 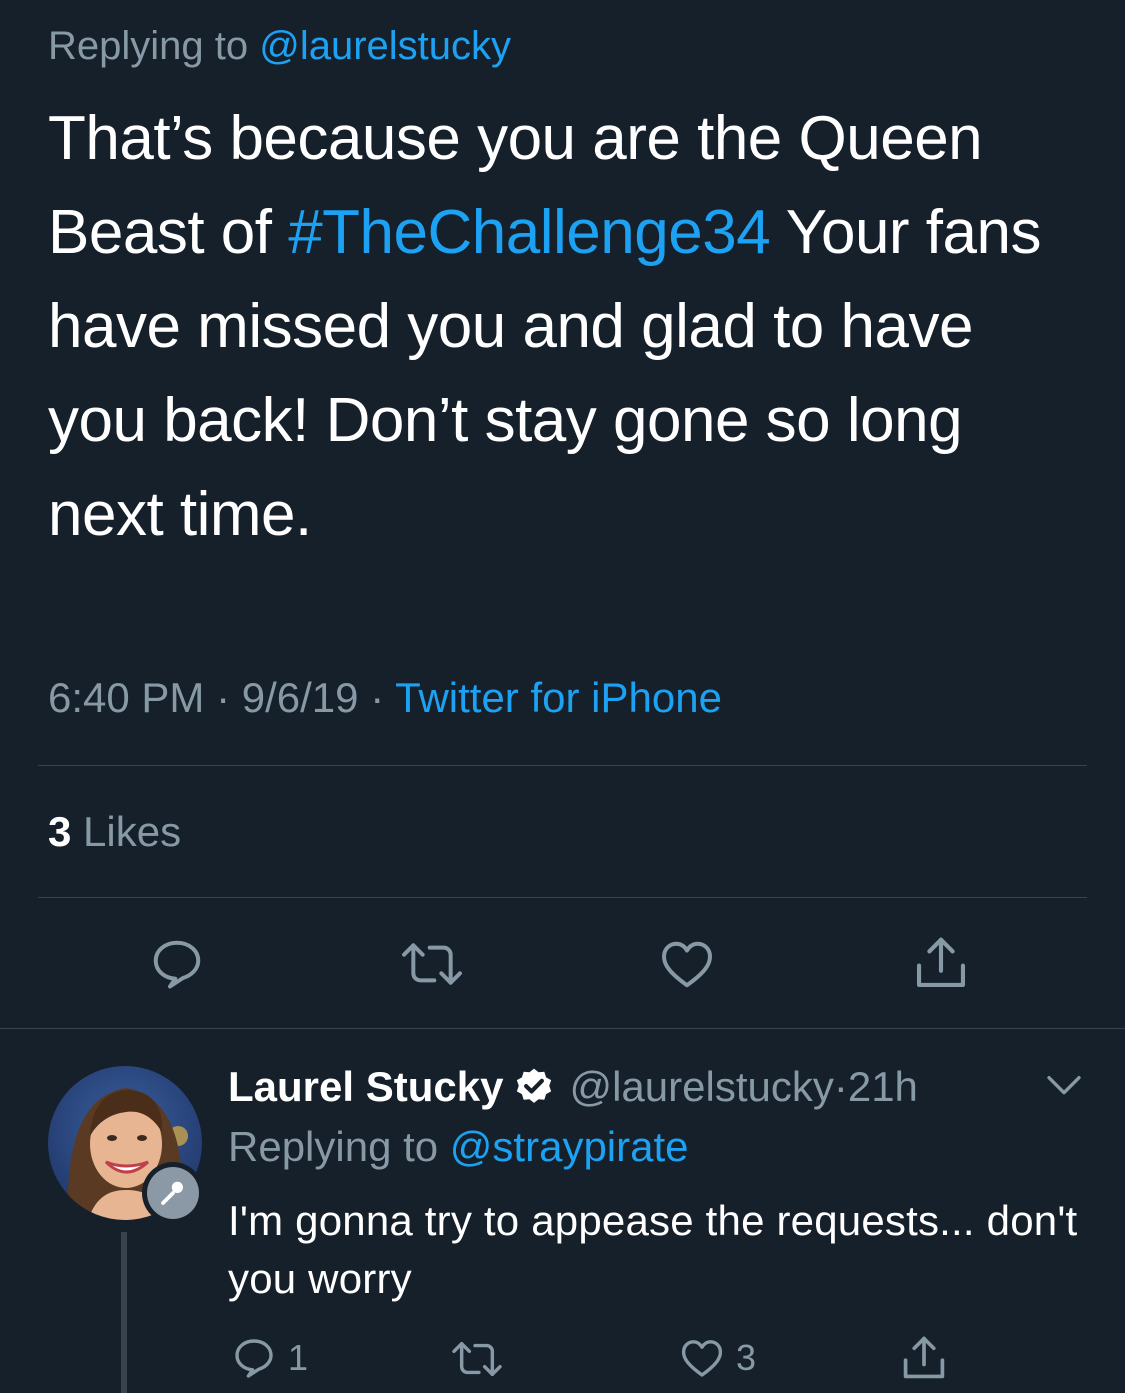 I want to click on reply-retweet-button, so click(x=477, y=1359).